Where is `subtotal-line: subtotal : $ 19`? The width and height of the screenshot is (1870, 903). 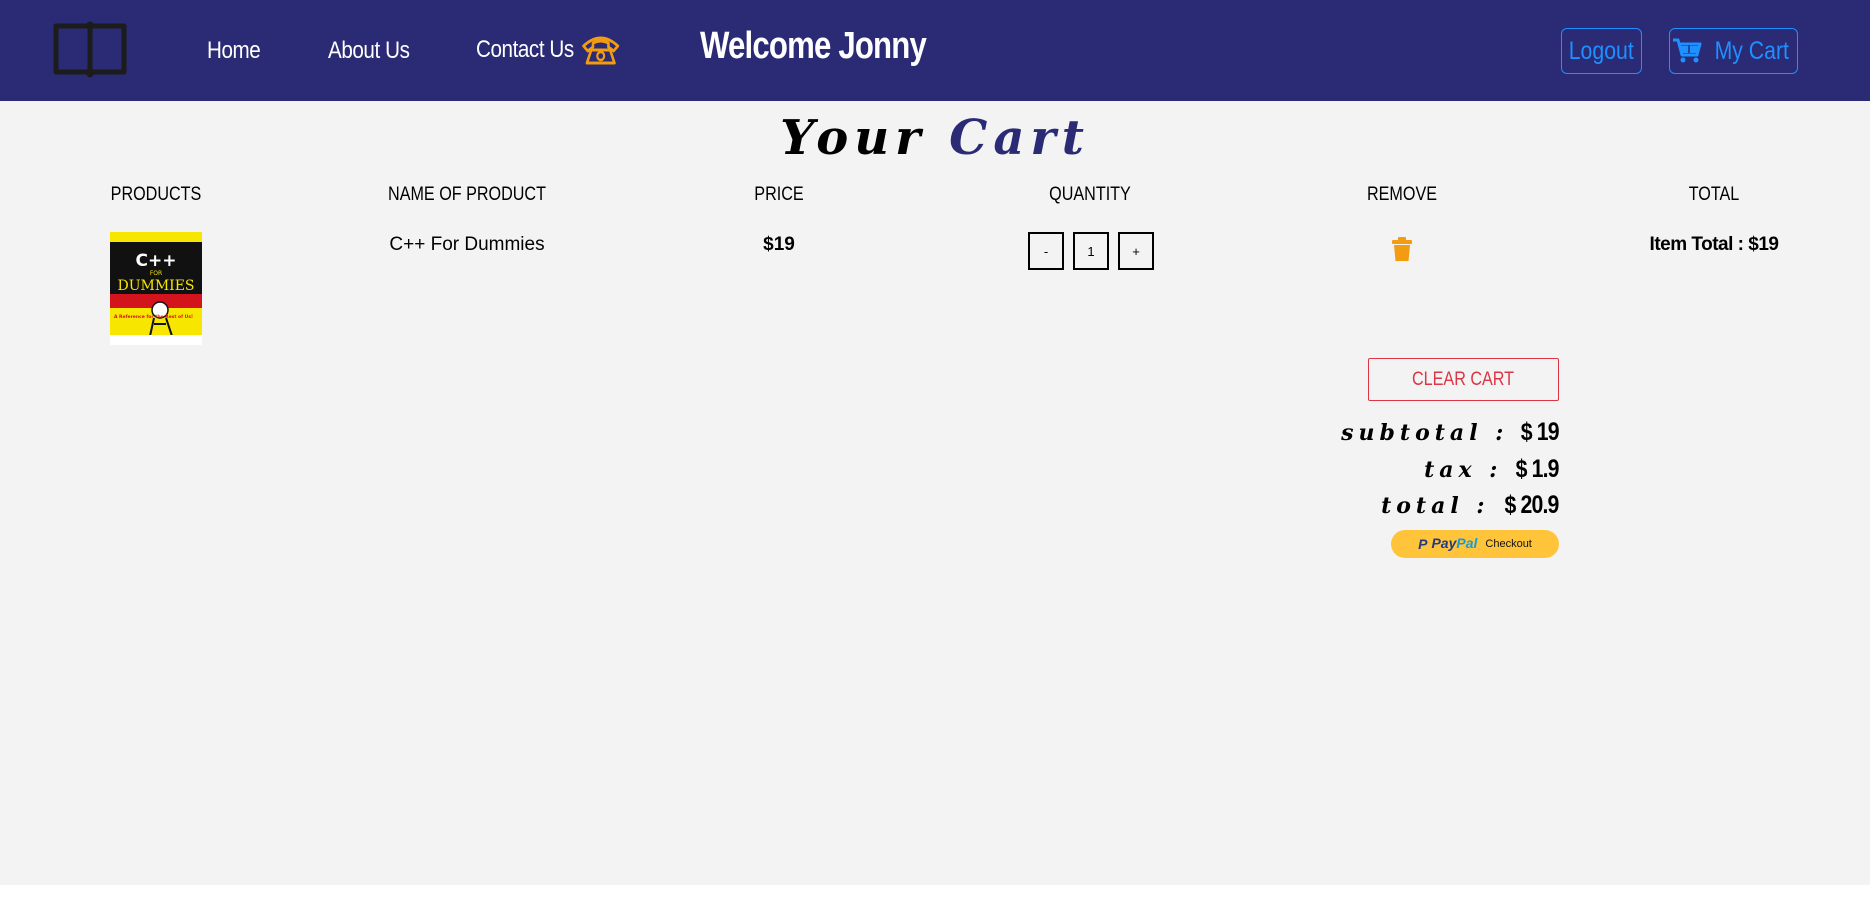
subtotal-line: subtotal : $ 19 is located at coordinates (1450, 432).